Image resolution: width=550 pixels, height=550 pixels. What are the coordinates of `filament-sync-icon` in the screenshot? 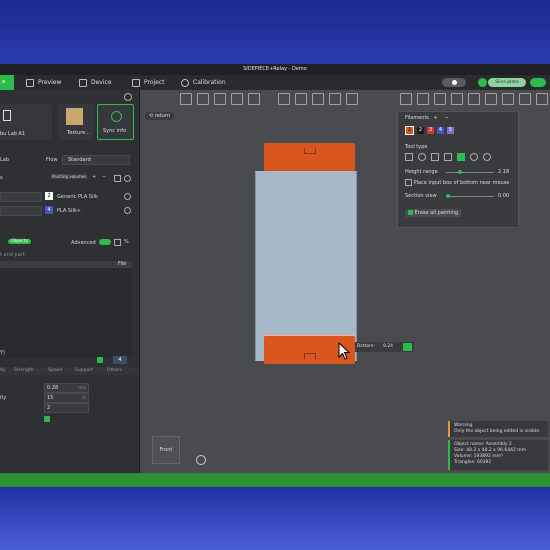 It's located at (117, 178).